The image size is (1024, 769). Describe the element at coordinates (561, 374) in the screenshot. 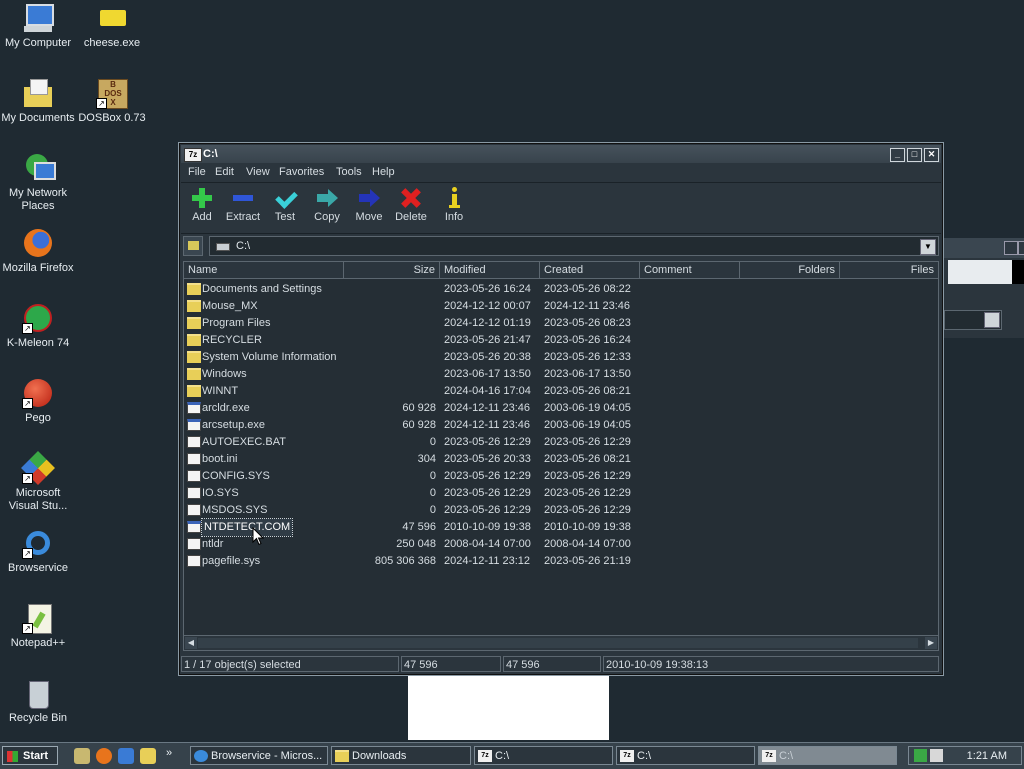

I see `table-row: Windows 2023-06-17 13:50 2023-06-17 13:50` at that location.